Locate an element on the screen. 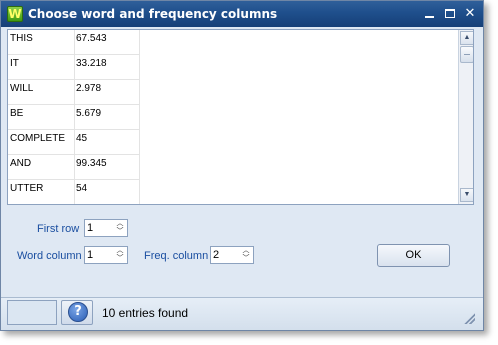 This screenshot has height=345, width=498. word-cell: THIS is located at coordinates (21, 38).